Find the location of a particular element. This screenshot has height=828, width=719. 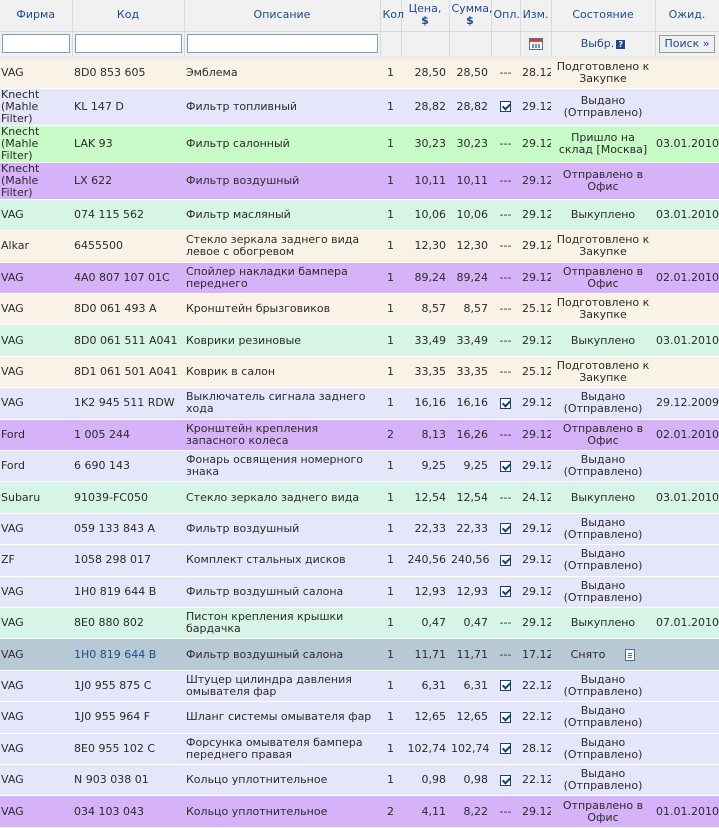

state-label: Снято is located at coordinates (588, 654).